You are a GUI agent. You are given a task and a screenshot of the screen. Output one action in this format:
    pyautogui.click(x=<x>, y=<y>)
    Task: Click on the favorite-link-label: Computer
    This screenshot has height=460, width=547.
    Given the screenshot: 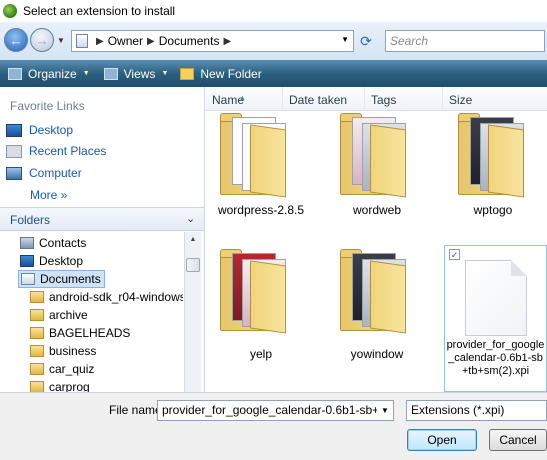 What is the action you would take?
    pyautogui.click(x=55, y=173)
    